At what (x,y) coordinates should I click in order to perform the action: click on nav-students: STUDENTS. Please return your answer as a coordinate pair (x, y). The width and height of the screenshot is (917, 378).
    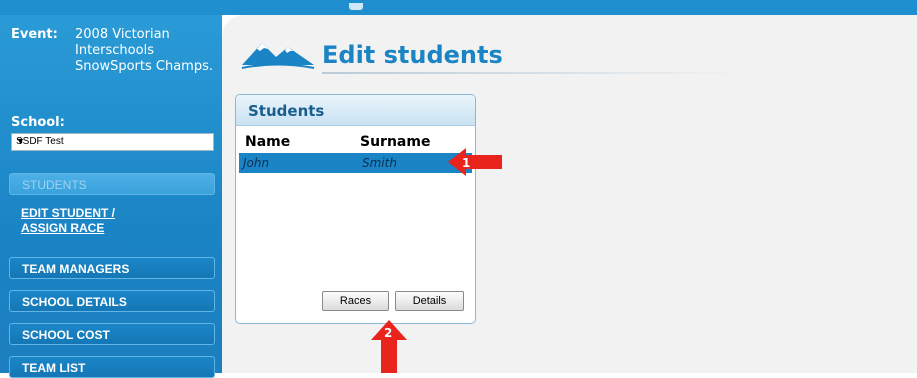
    Looking at the image, I should click on (112, 184).